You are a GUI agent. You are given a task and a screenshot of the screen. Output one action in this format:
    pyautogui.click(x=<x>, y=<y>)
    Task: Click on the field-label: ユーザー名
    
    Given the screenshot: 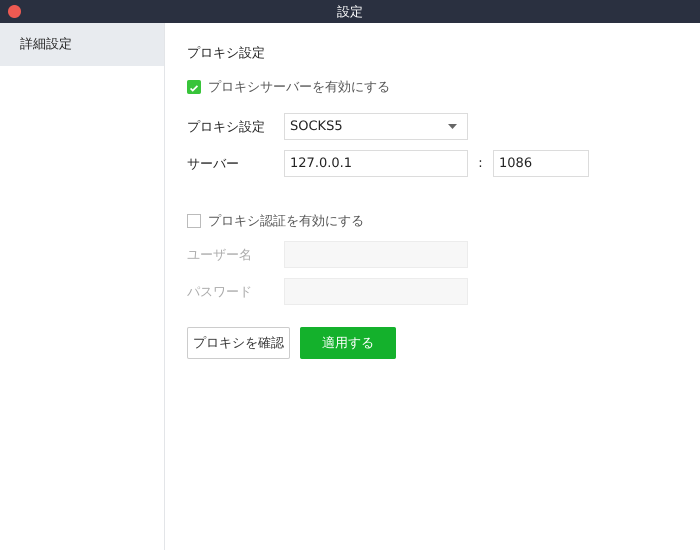 What is the action you would take?
    pyautogui.click(x=220, y=255)
    